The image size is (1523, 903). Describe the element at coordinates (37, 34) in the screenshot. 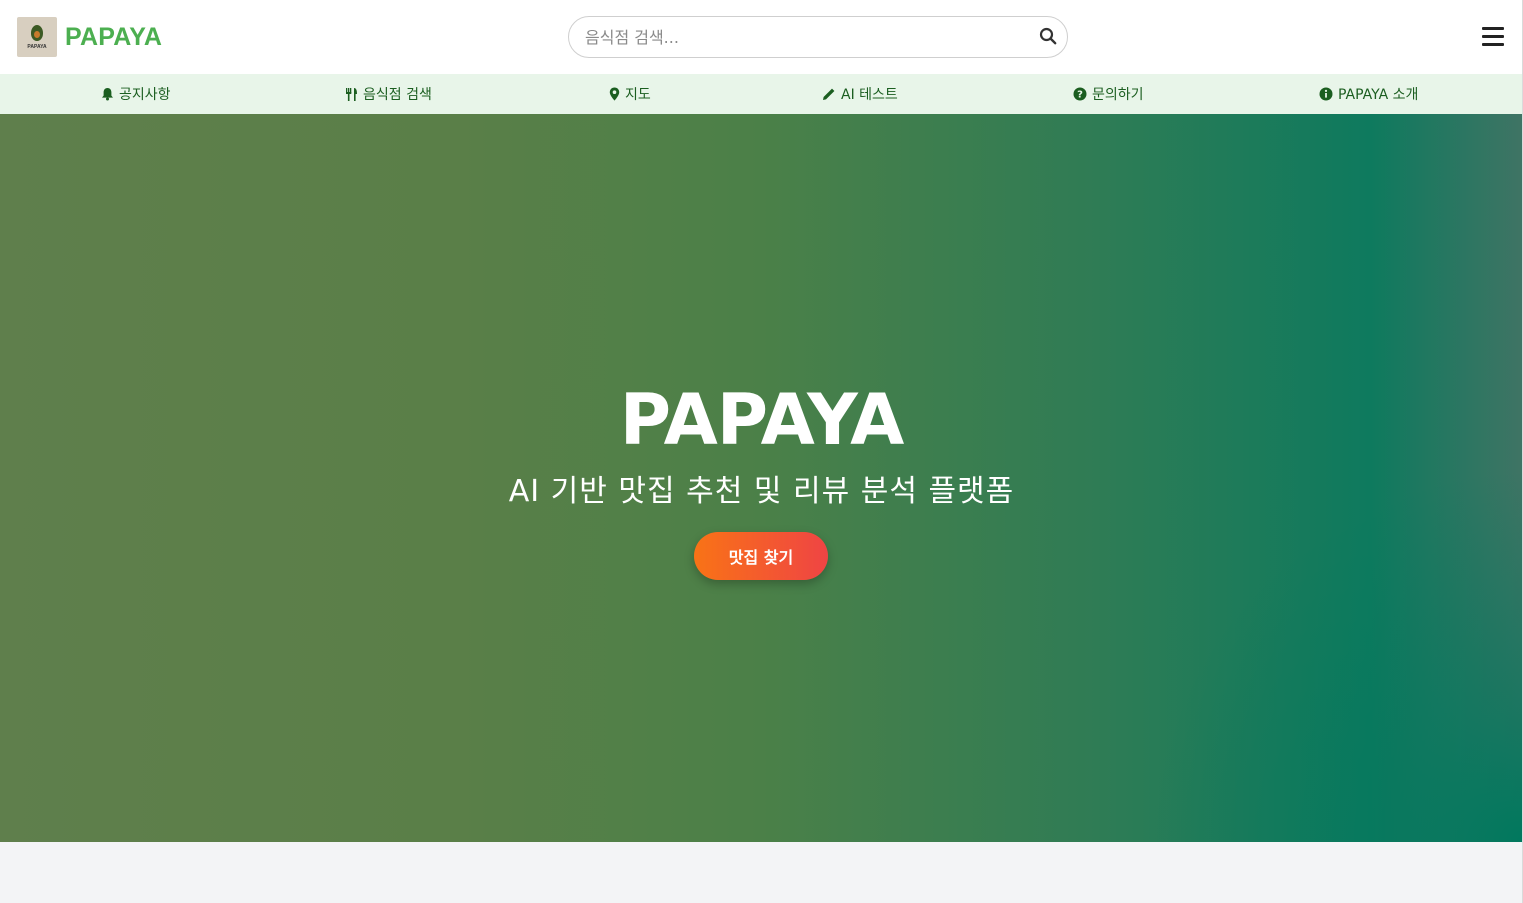

I see `papaya-seed-graphic` at that location.